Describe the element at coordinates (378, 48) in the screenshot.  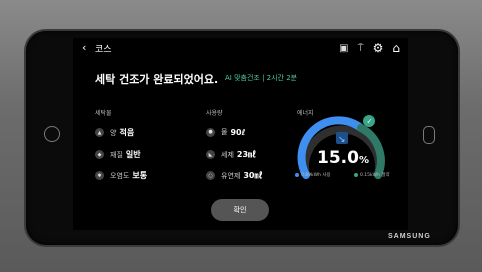
I see `gear-icon: ⚙` at that location.